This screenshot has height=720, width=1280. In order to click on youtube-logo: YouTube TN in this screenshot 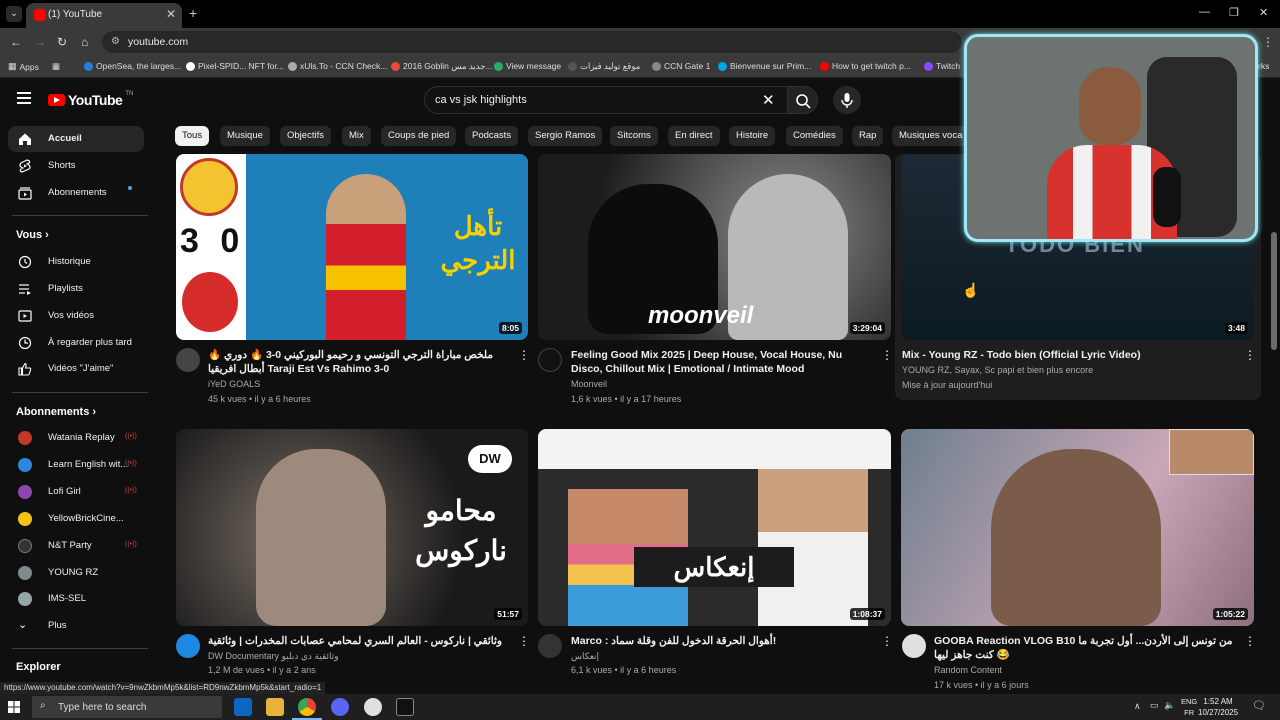, I will do `click(90, 99)`.